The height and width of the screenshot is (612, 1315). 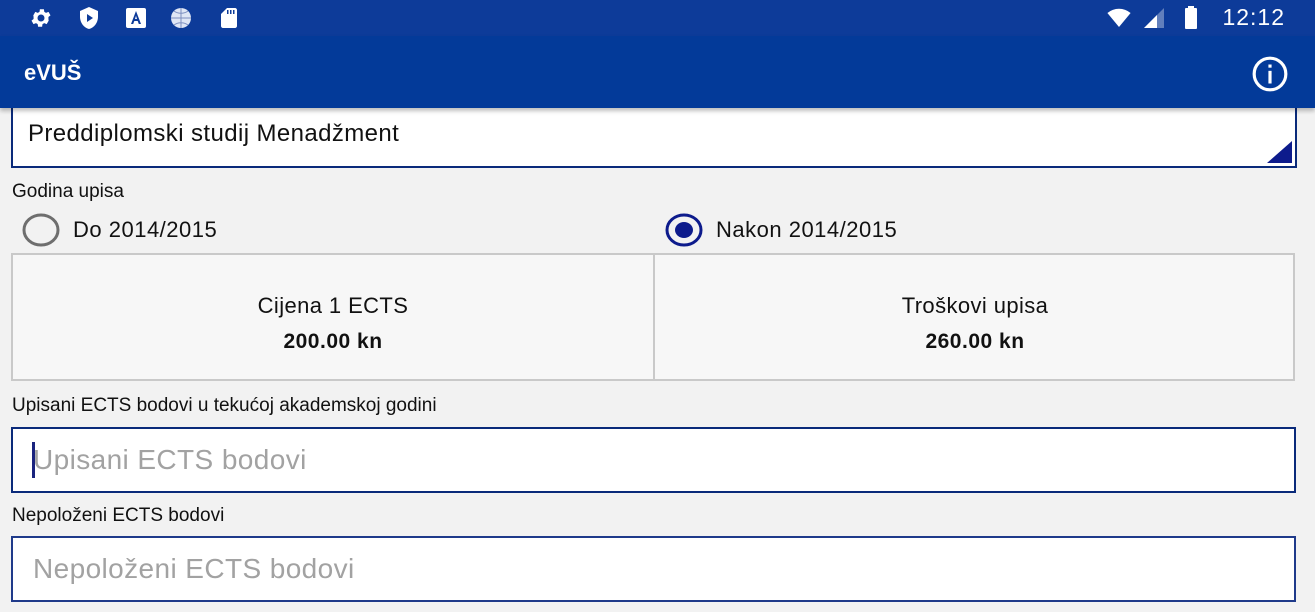 I want to click on app-title: eVUŠ, so click(x=53, y=72).